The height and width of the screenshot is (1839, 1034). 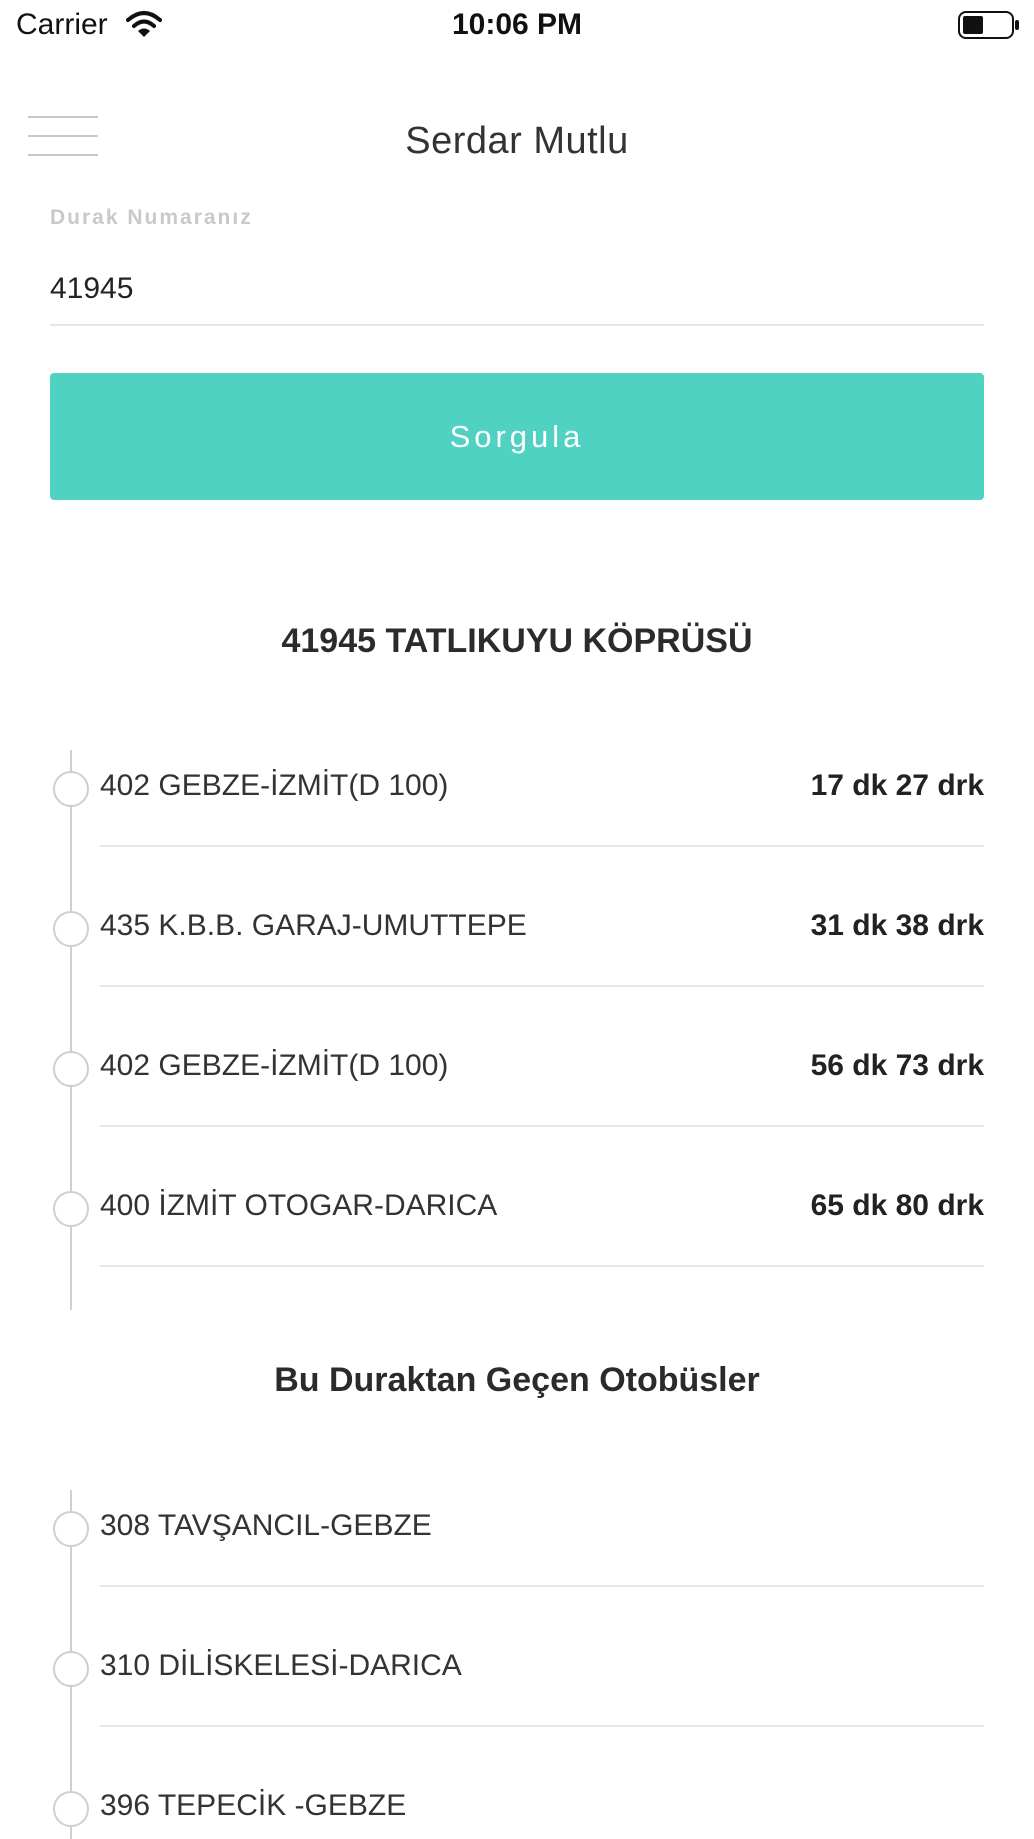 I want to click on route-name: 308 TAVŞANCIL-GEBZE, so click(x=266, y=1525).